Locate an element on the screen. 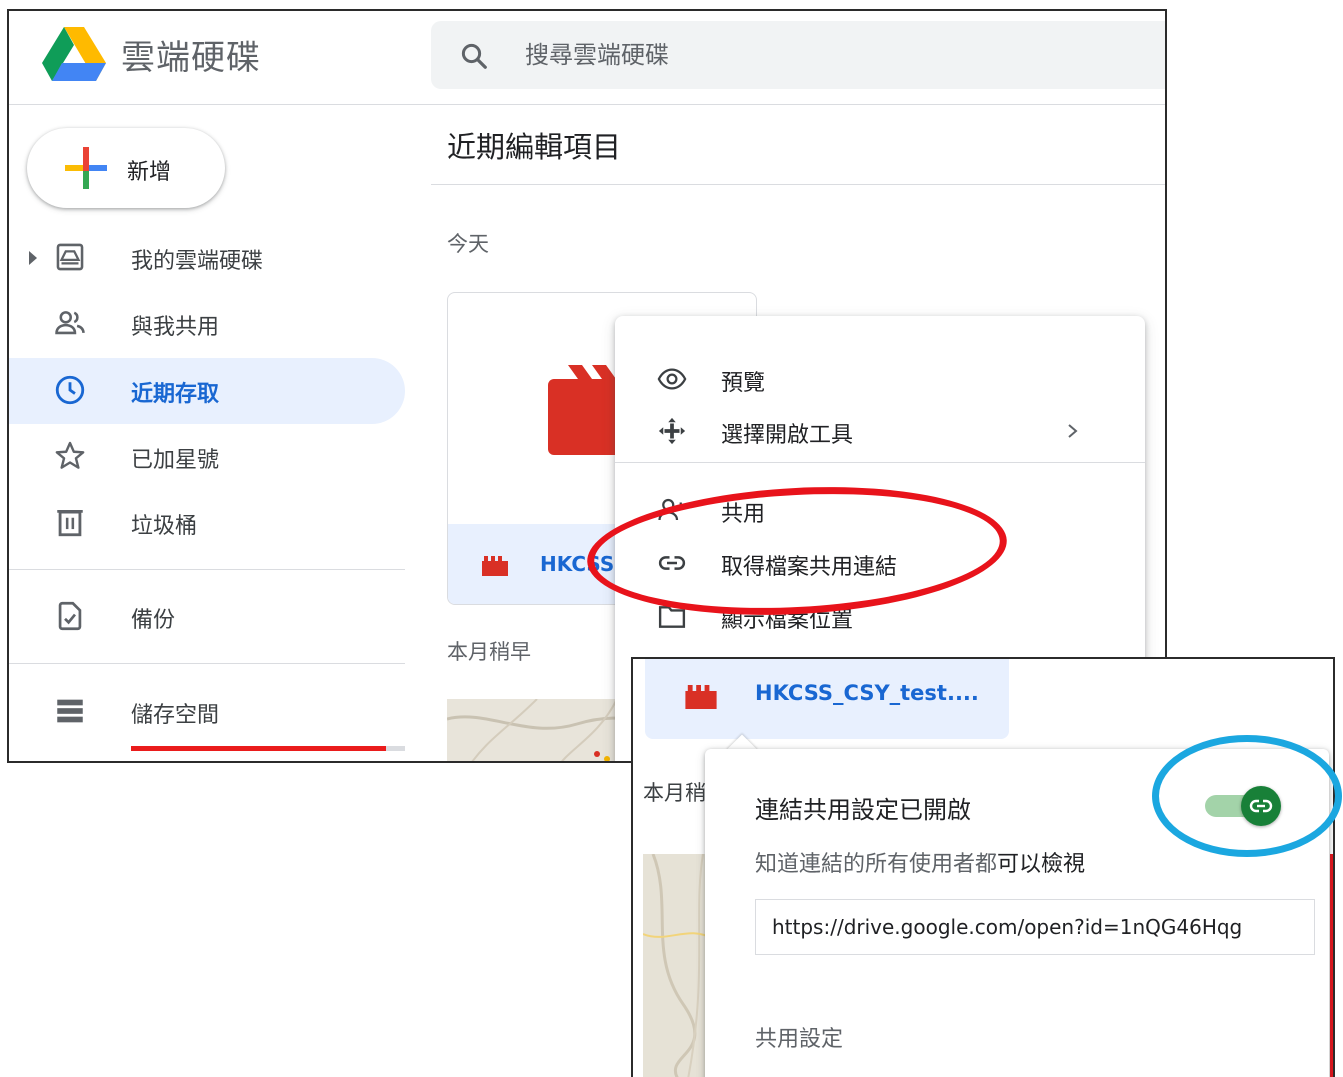 Image resolution: width=1343 pixels, height=1077 pixels. menu-item-label: 選擇開啟工具 is located at coordinates (787, 435).